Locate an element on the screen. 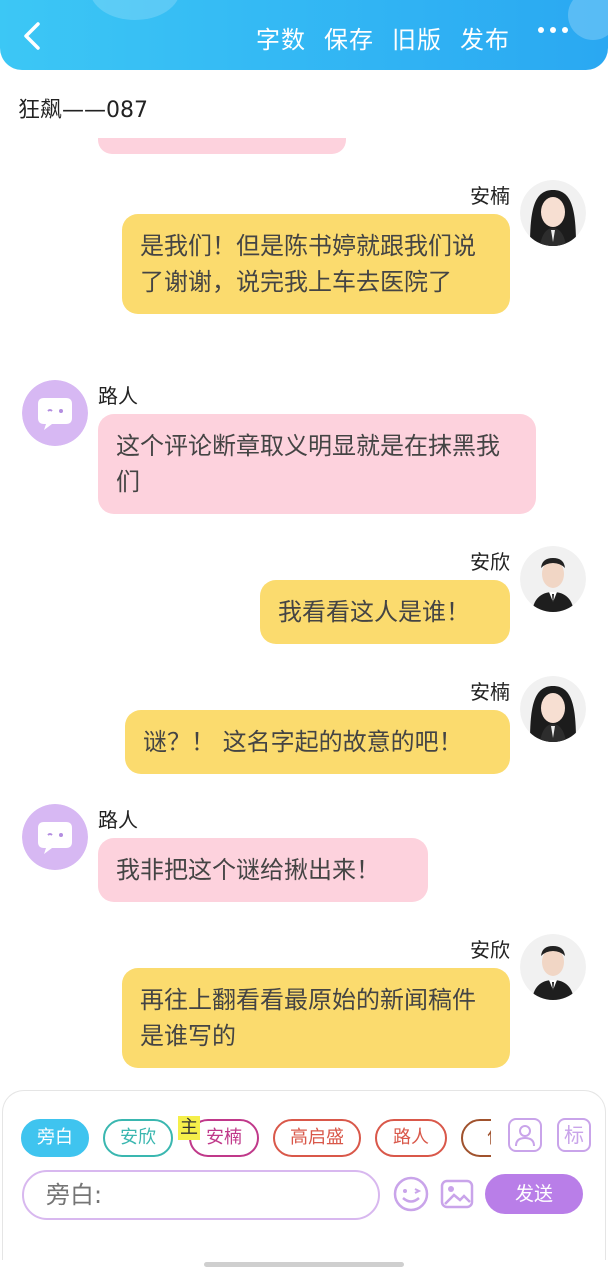 The width and height of the screenshot is (608, 1280). send-button: 发送 is located at coordinates (534, 1194).